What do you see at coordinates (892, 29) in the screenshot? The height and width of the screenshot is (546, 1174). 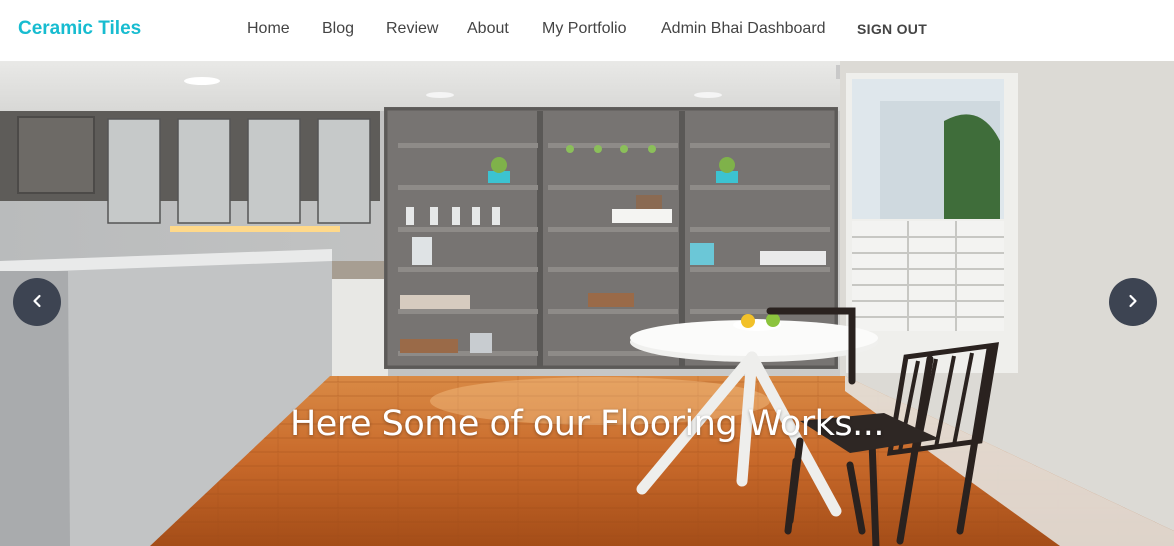 I see `sign-out-button: SIGN OUT` at bounding box center [892, 29].